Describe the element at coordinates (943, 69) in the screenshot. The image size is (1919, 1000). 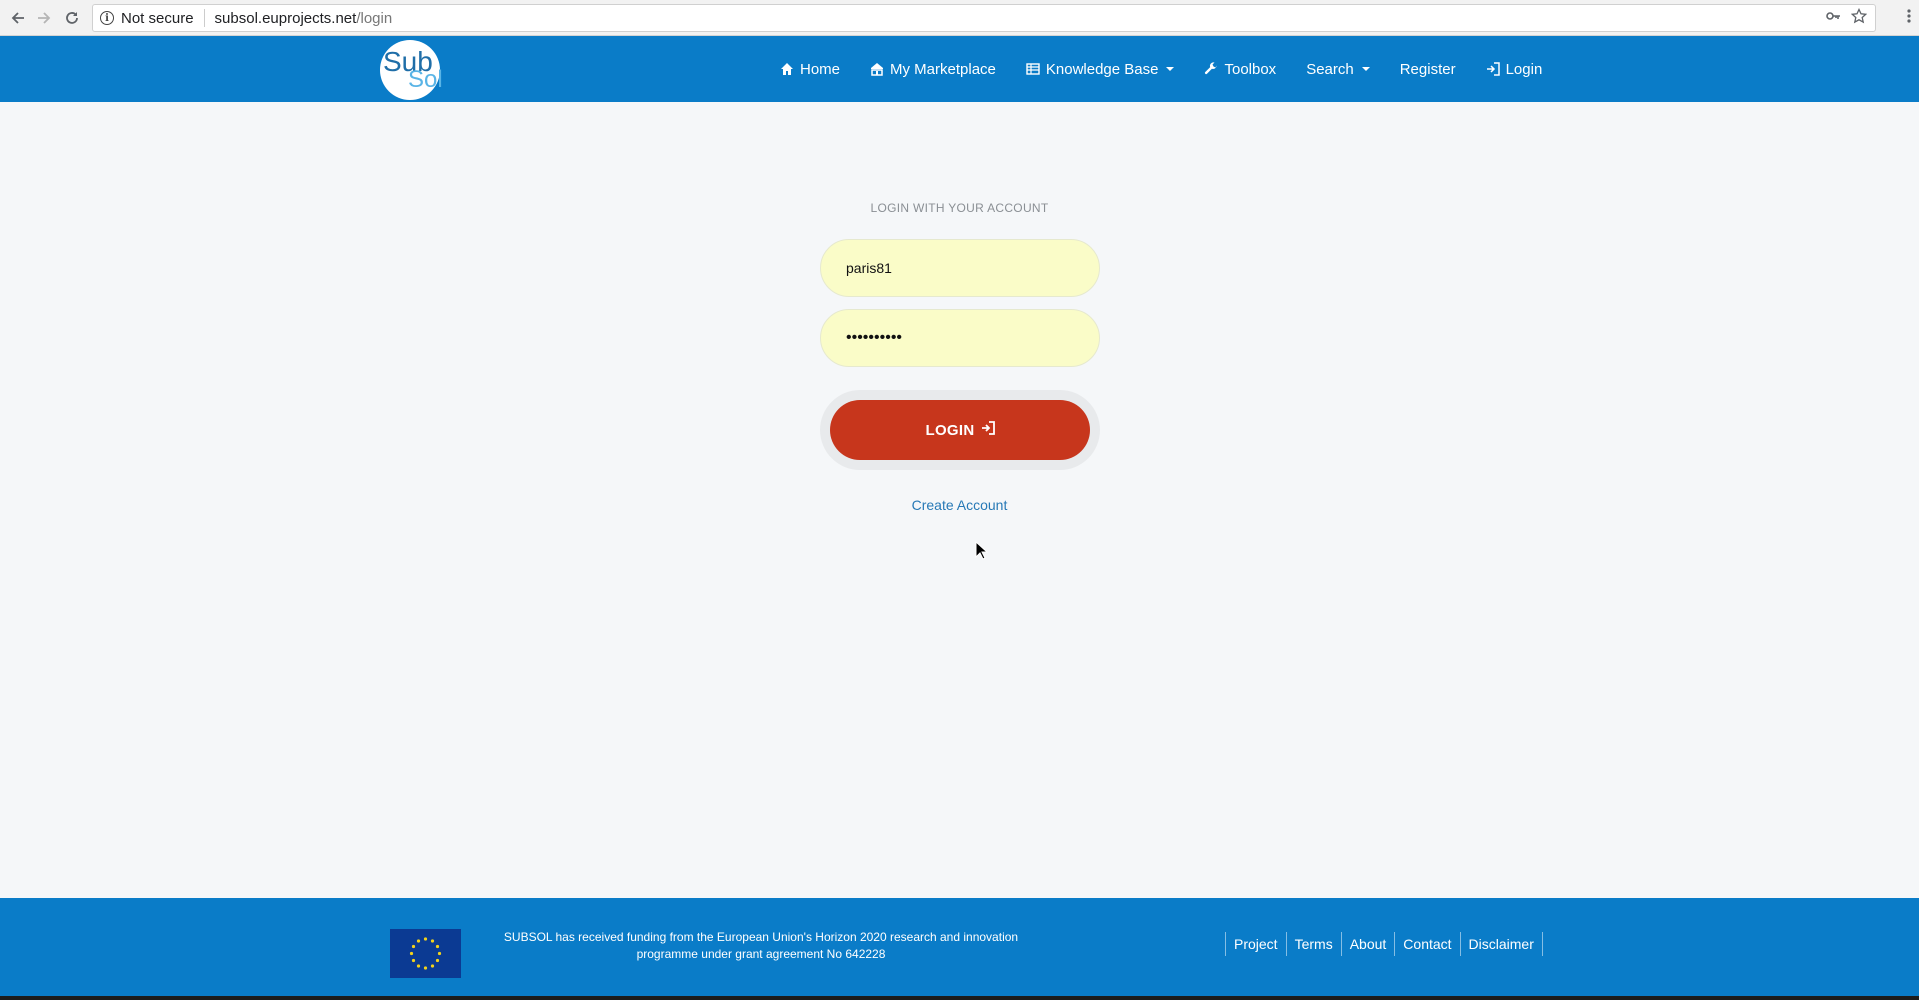
I see `nav-my-marketplace-label: My Marketplace` at that location.